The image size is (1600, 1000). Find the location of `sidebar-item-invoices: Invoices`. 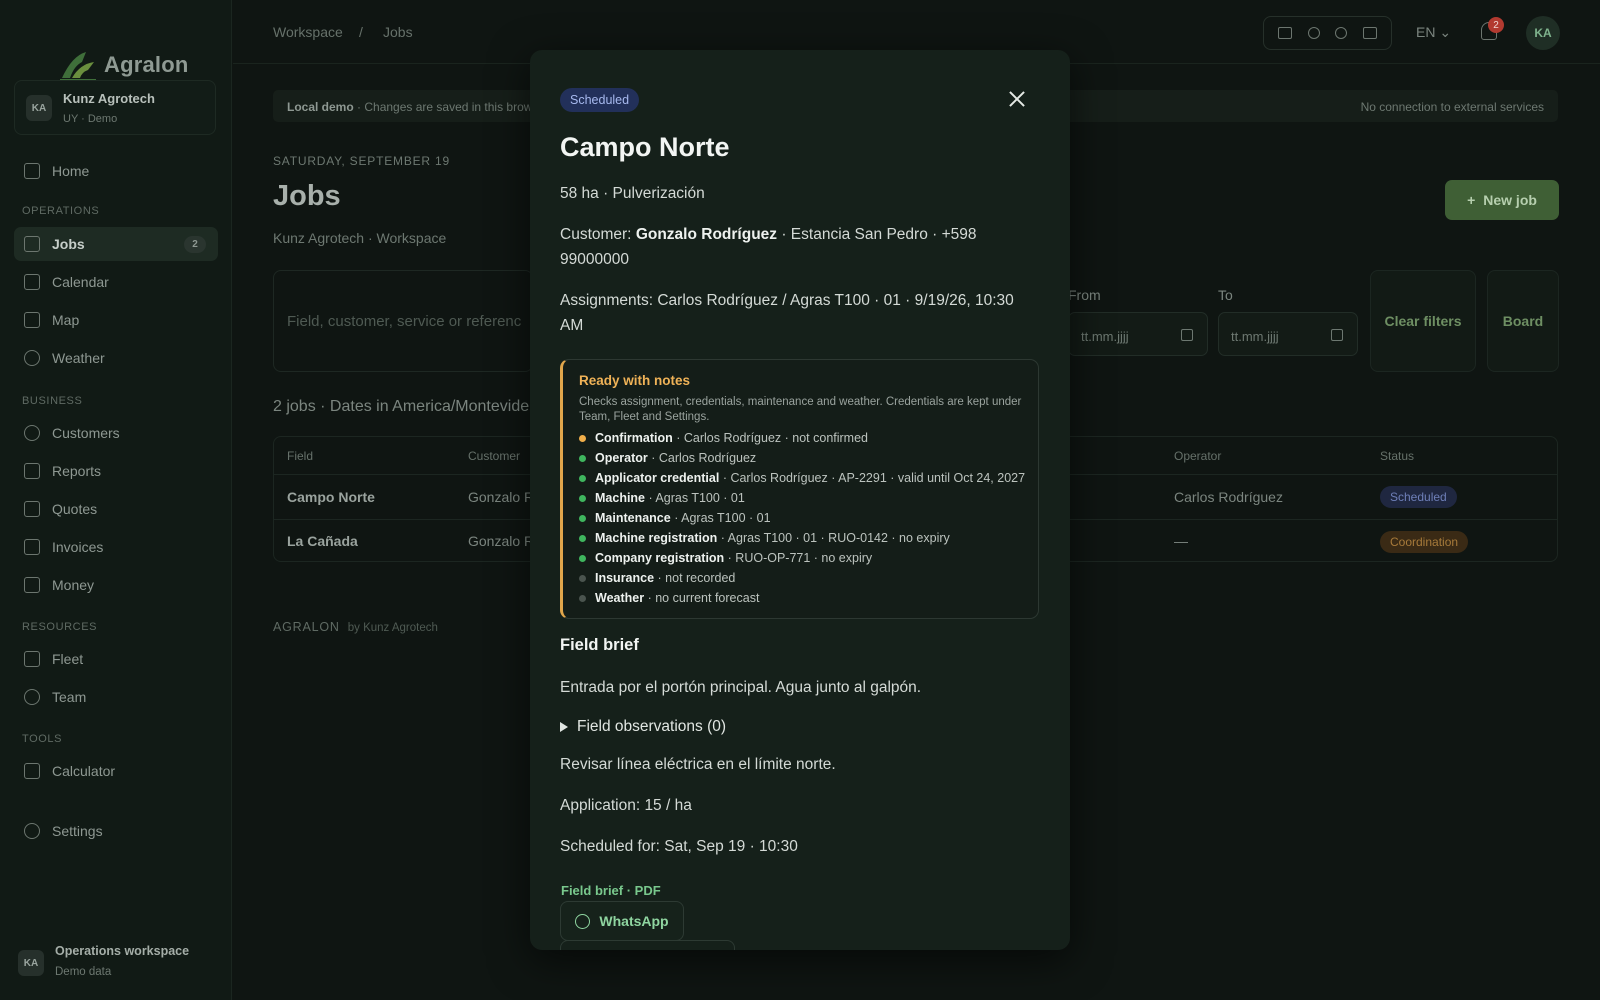

sidebar-item-invoices: Invoices is located at coordinates (116, 547).